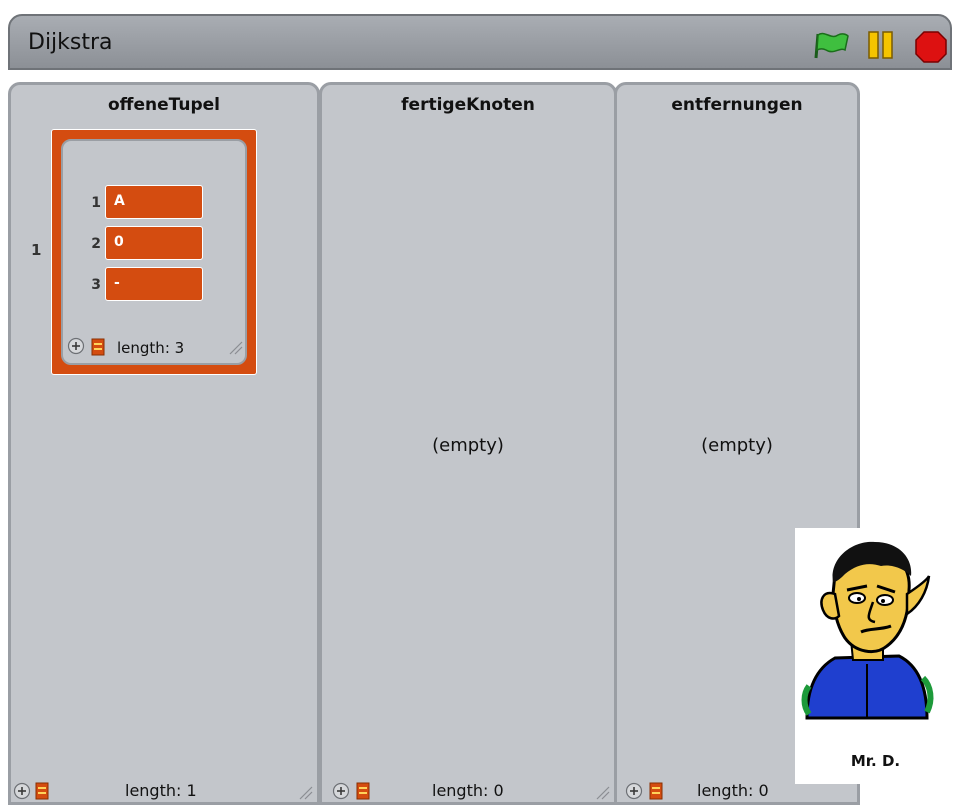  I want to click on project-title: Dijkstra, so click(70, 42).